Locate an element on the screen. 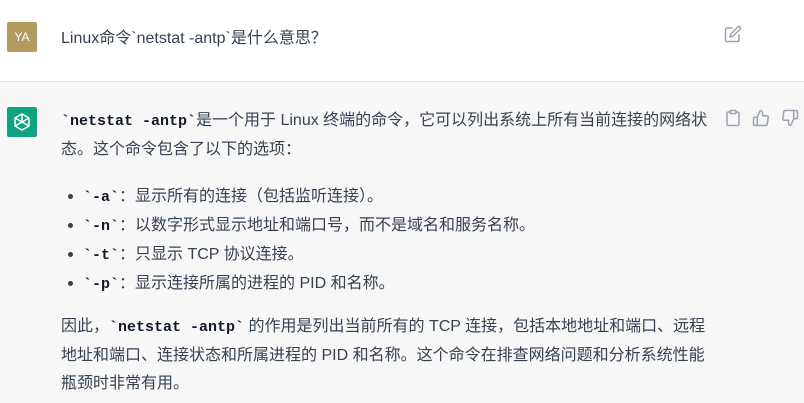 This screenshot has height=403, width=804. list-item: `-n`：以数字形式显示地址和端口号，而不是域名和服务名称。 is located at coordinates (386, 226).